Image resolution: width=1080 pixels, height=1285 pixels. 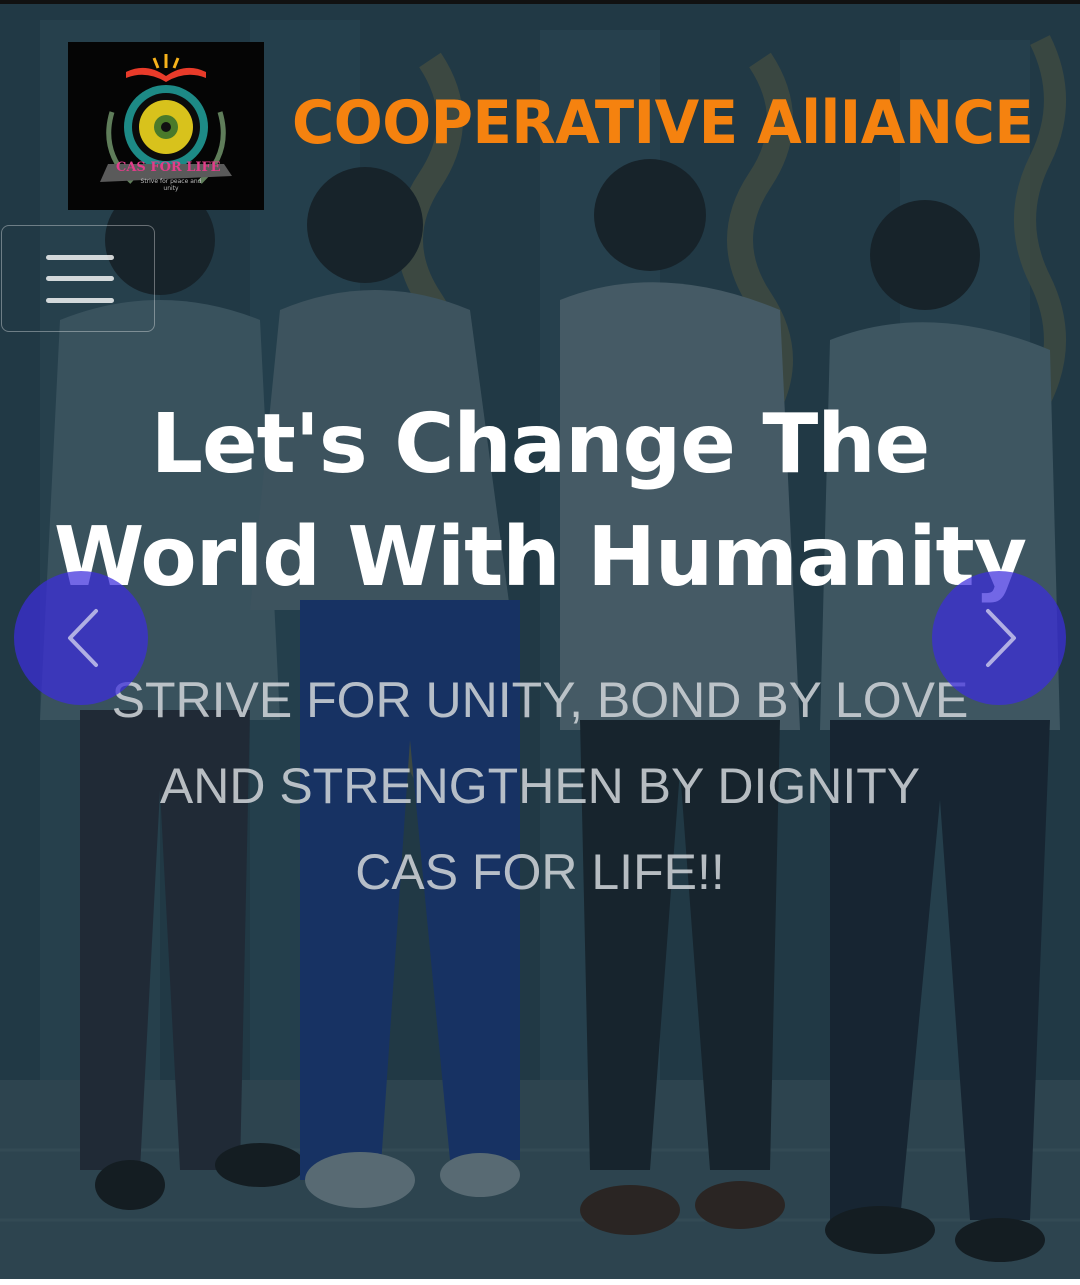 I want to click on chevron-right-icon, so click(x=1001, y=638).